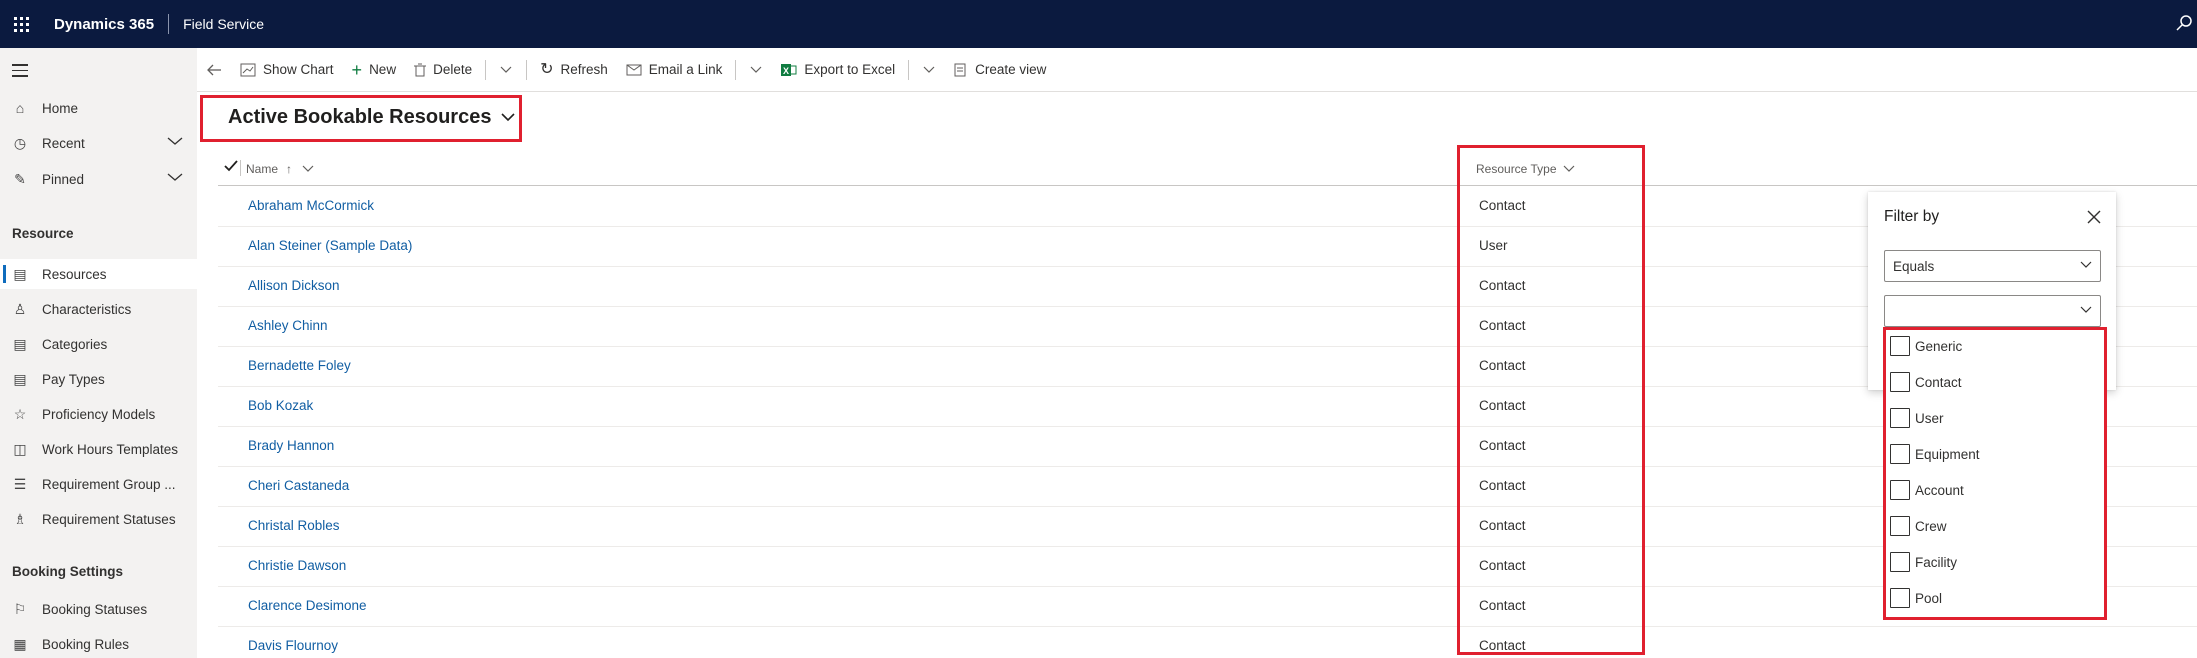 The width and height of the screenshot is (2197, 658). What do you see at coordinates (293, 645) in the screenshot?
I see `resource-name-link: Davis Flournoy` at bounding box center [293, 645].